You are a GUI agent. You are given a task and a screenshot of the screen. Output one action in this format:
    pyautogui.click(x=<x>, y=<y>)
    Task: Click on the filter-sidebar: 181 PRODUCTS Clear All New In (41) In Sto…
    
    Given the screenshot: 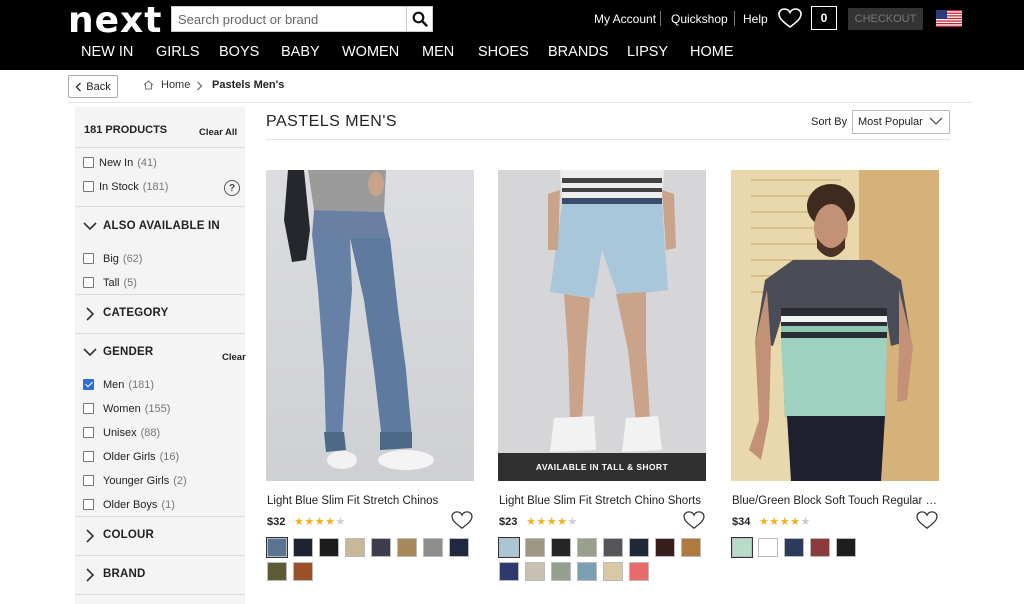 What is the action you would take?
    pyautogui.click(x=160, y=355)
    